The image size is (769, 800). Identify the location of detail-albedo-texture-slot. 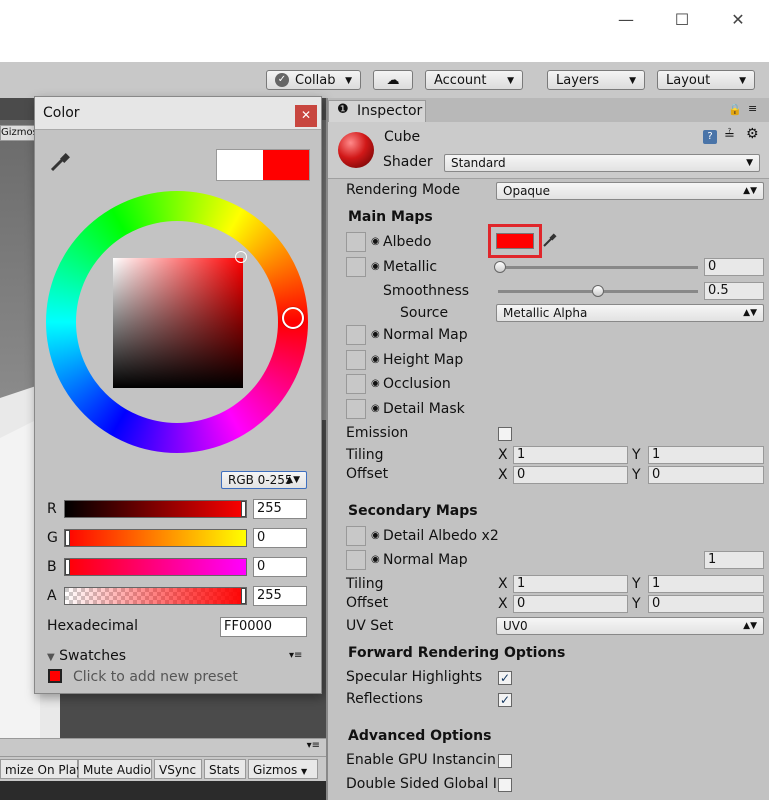
(356, 536).